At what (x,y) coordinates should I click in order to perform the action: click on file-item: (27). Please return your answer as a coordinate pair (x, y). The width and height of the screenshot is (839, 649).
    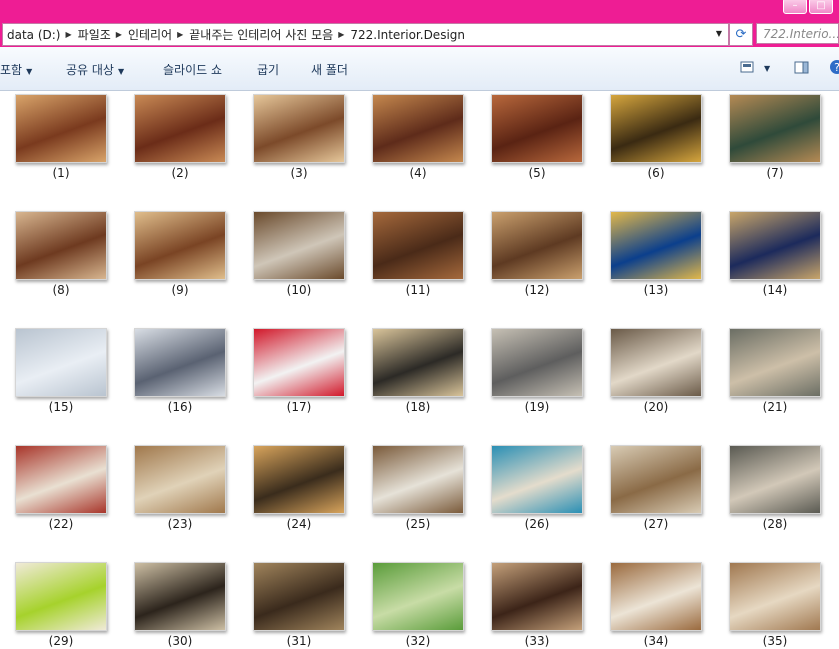
    Looking at the image, I should click on (656, 488).